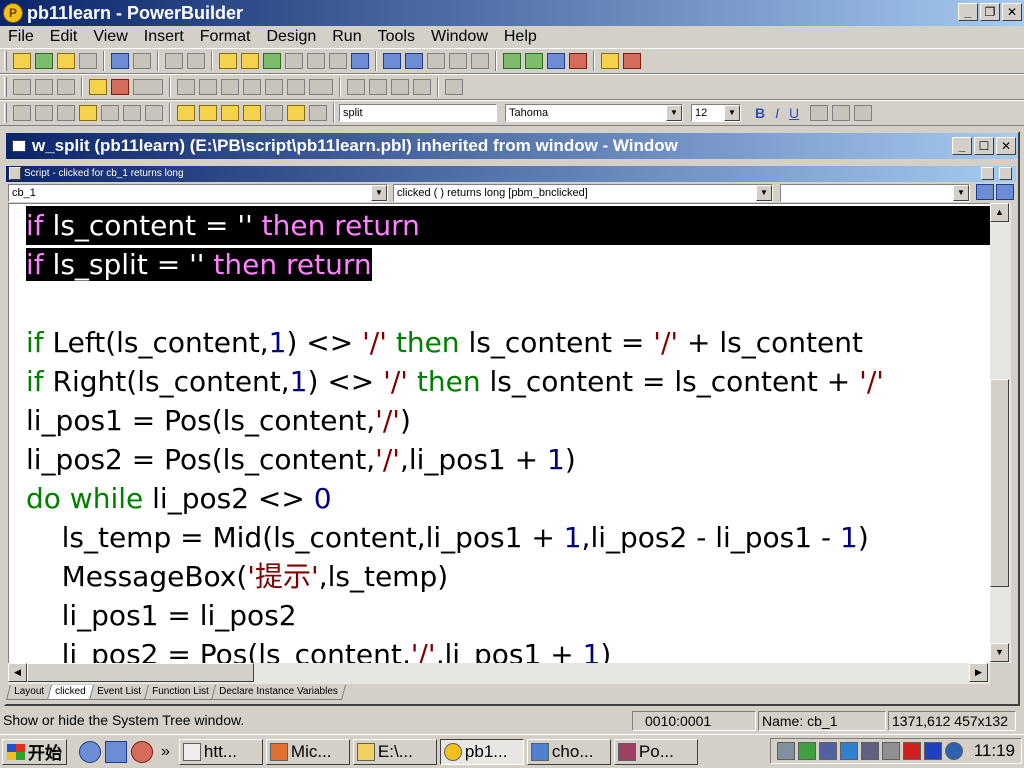  I want to click on script-view-maximize, so click(987, 173).